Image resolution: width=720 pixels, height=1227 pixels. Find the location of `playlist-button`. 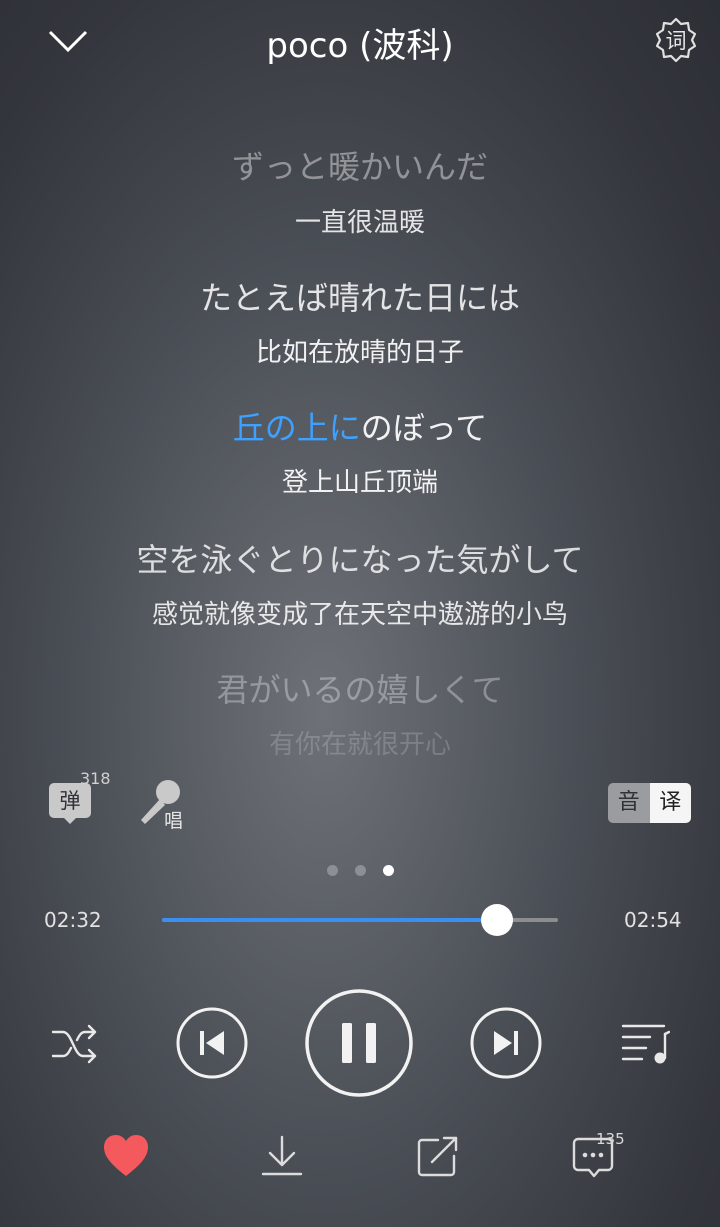

playlist-button is located at coordinates (645, 1043).